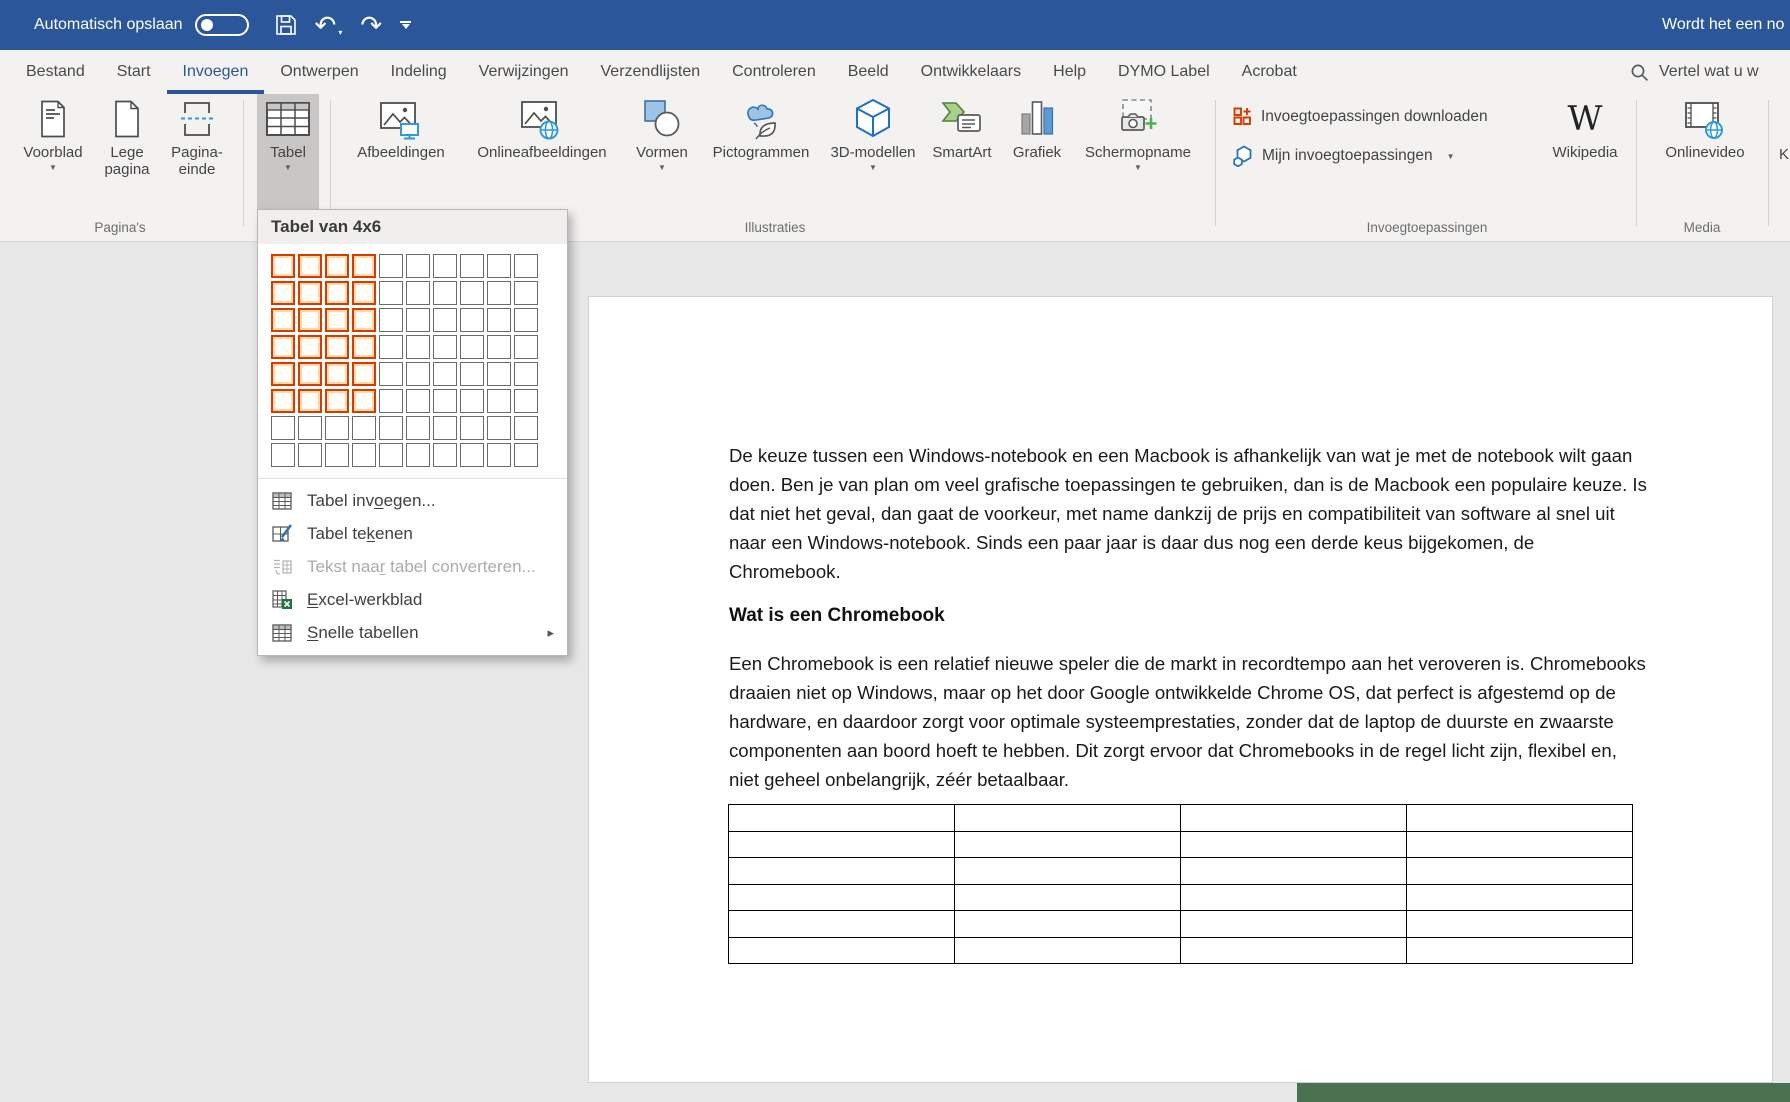 The image size is (1790, 1102). What do you see at coordinates (499, 293) in the screenshot?
I see `grid-cell-9x2` at bounding box center [499, 293].